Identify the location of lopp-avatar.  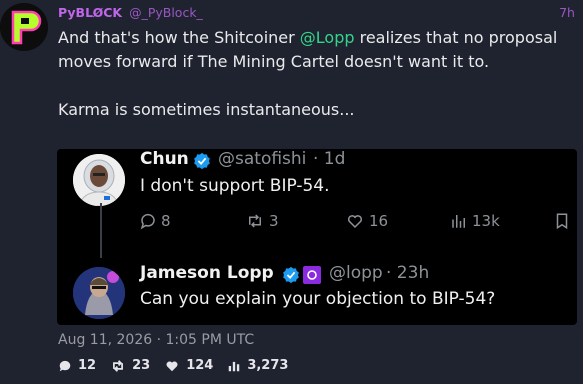
(99, 293).